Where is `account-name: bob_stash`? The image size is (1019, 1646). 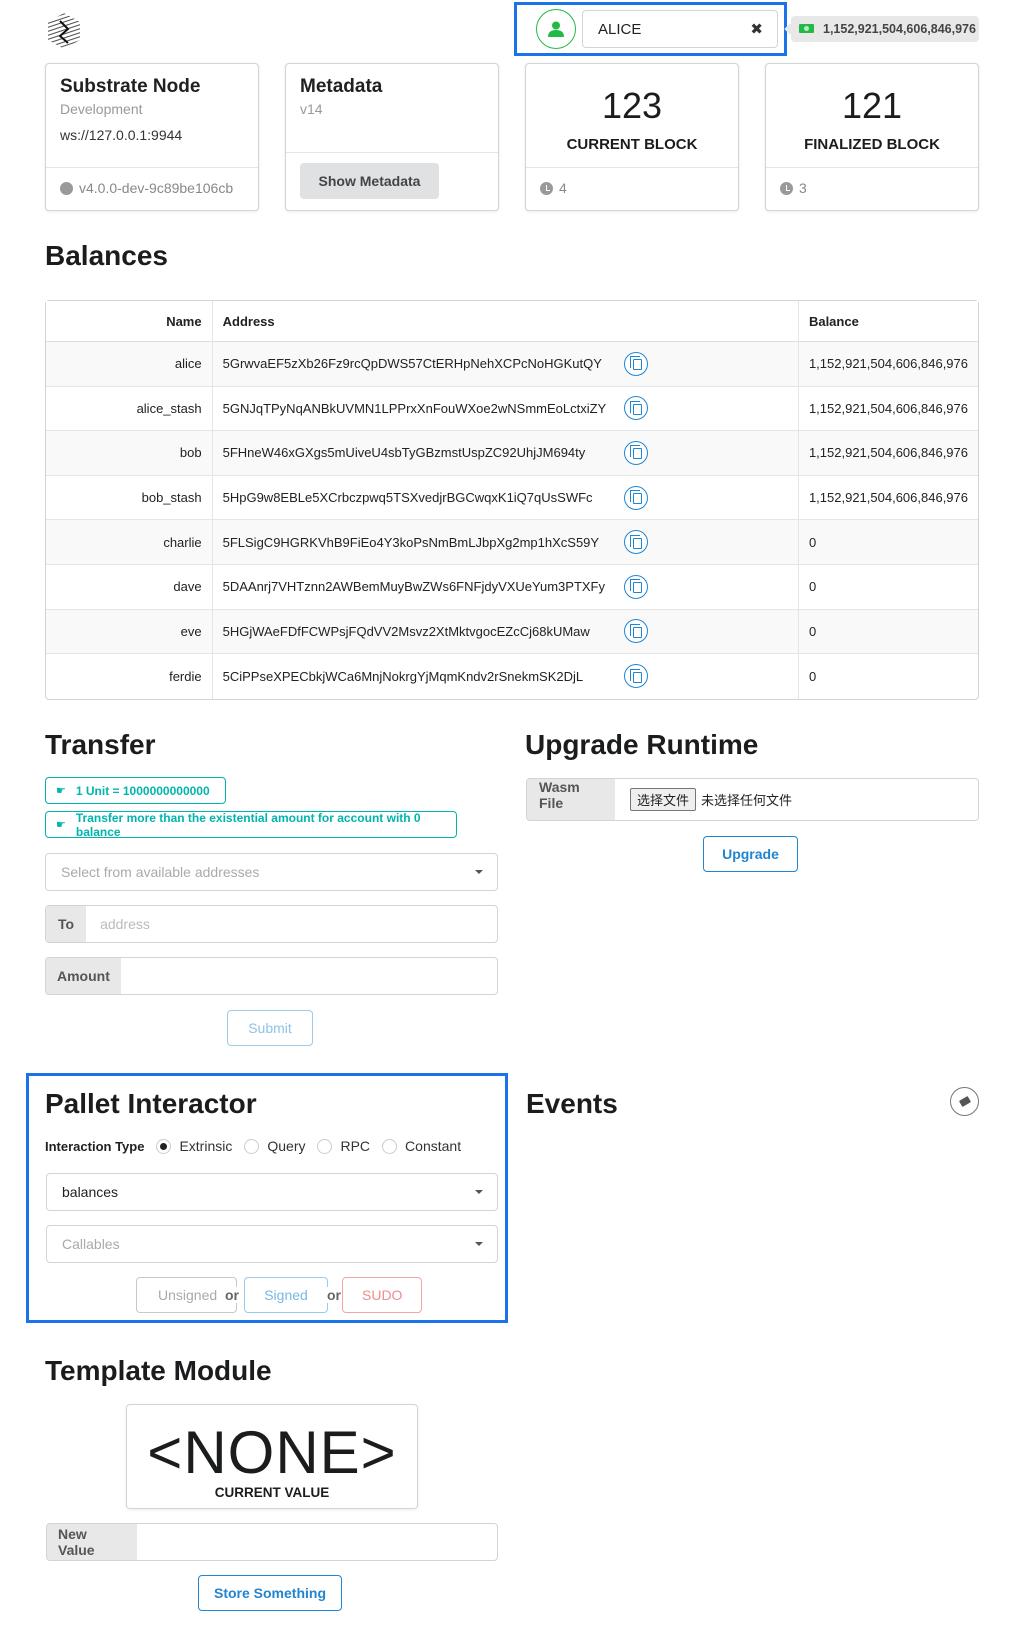
account-name: bob_stash is located at coordinates (129, 498).